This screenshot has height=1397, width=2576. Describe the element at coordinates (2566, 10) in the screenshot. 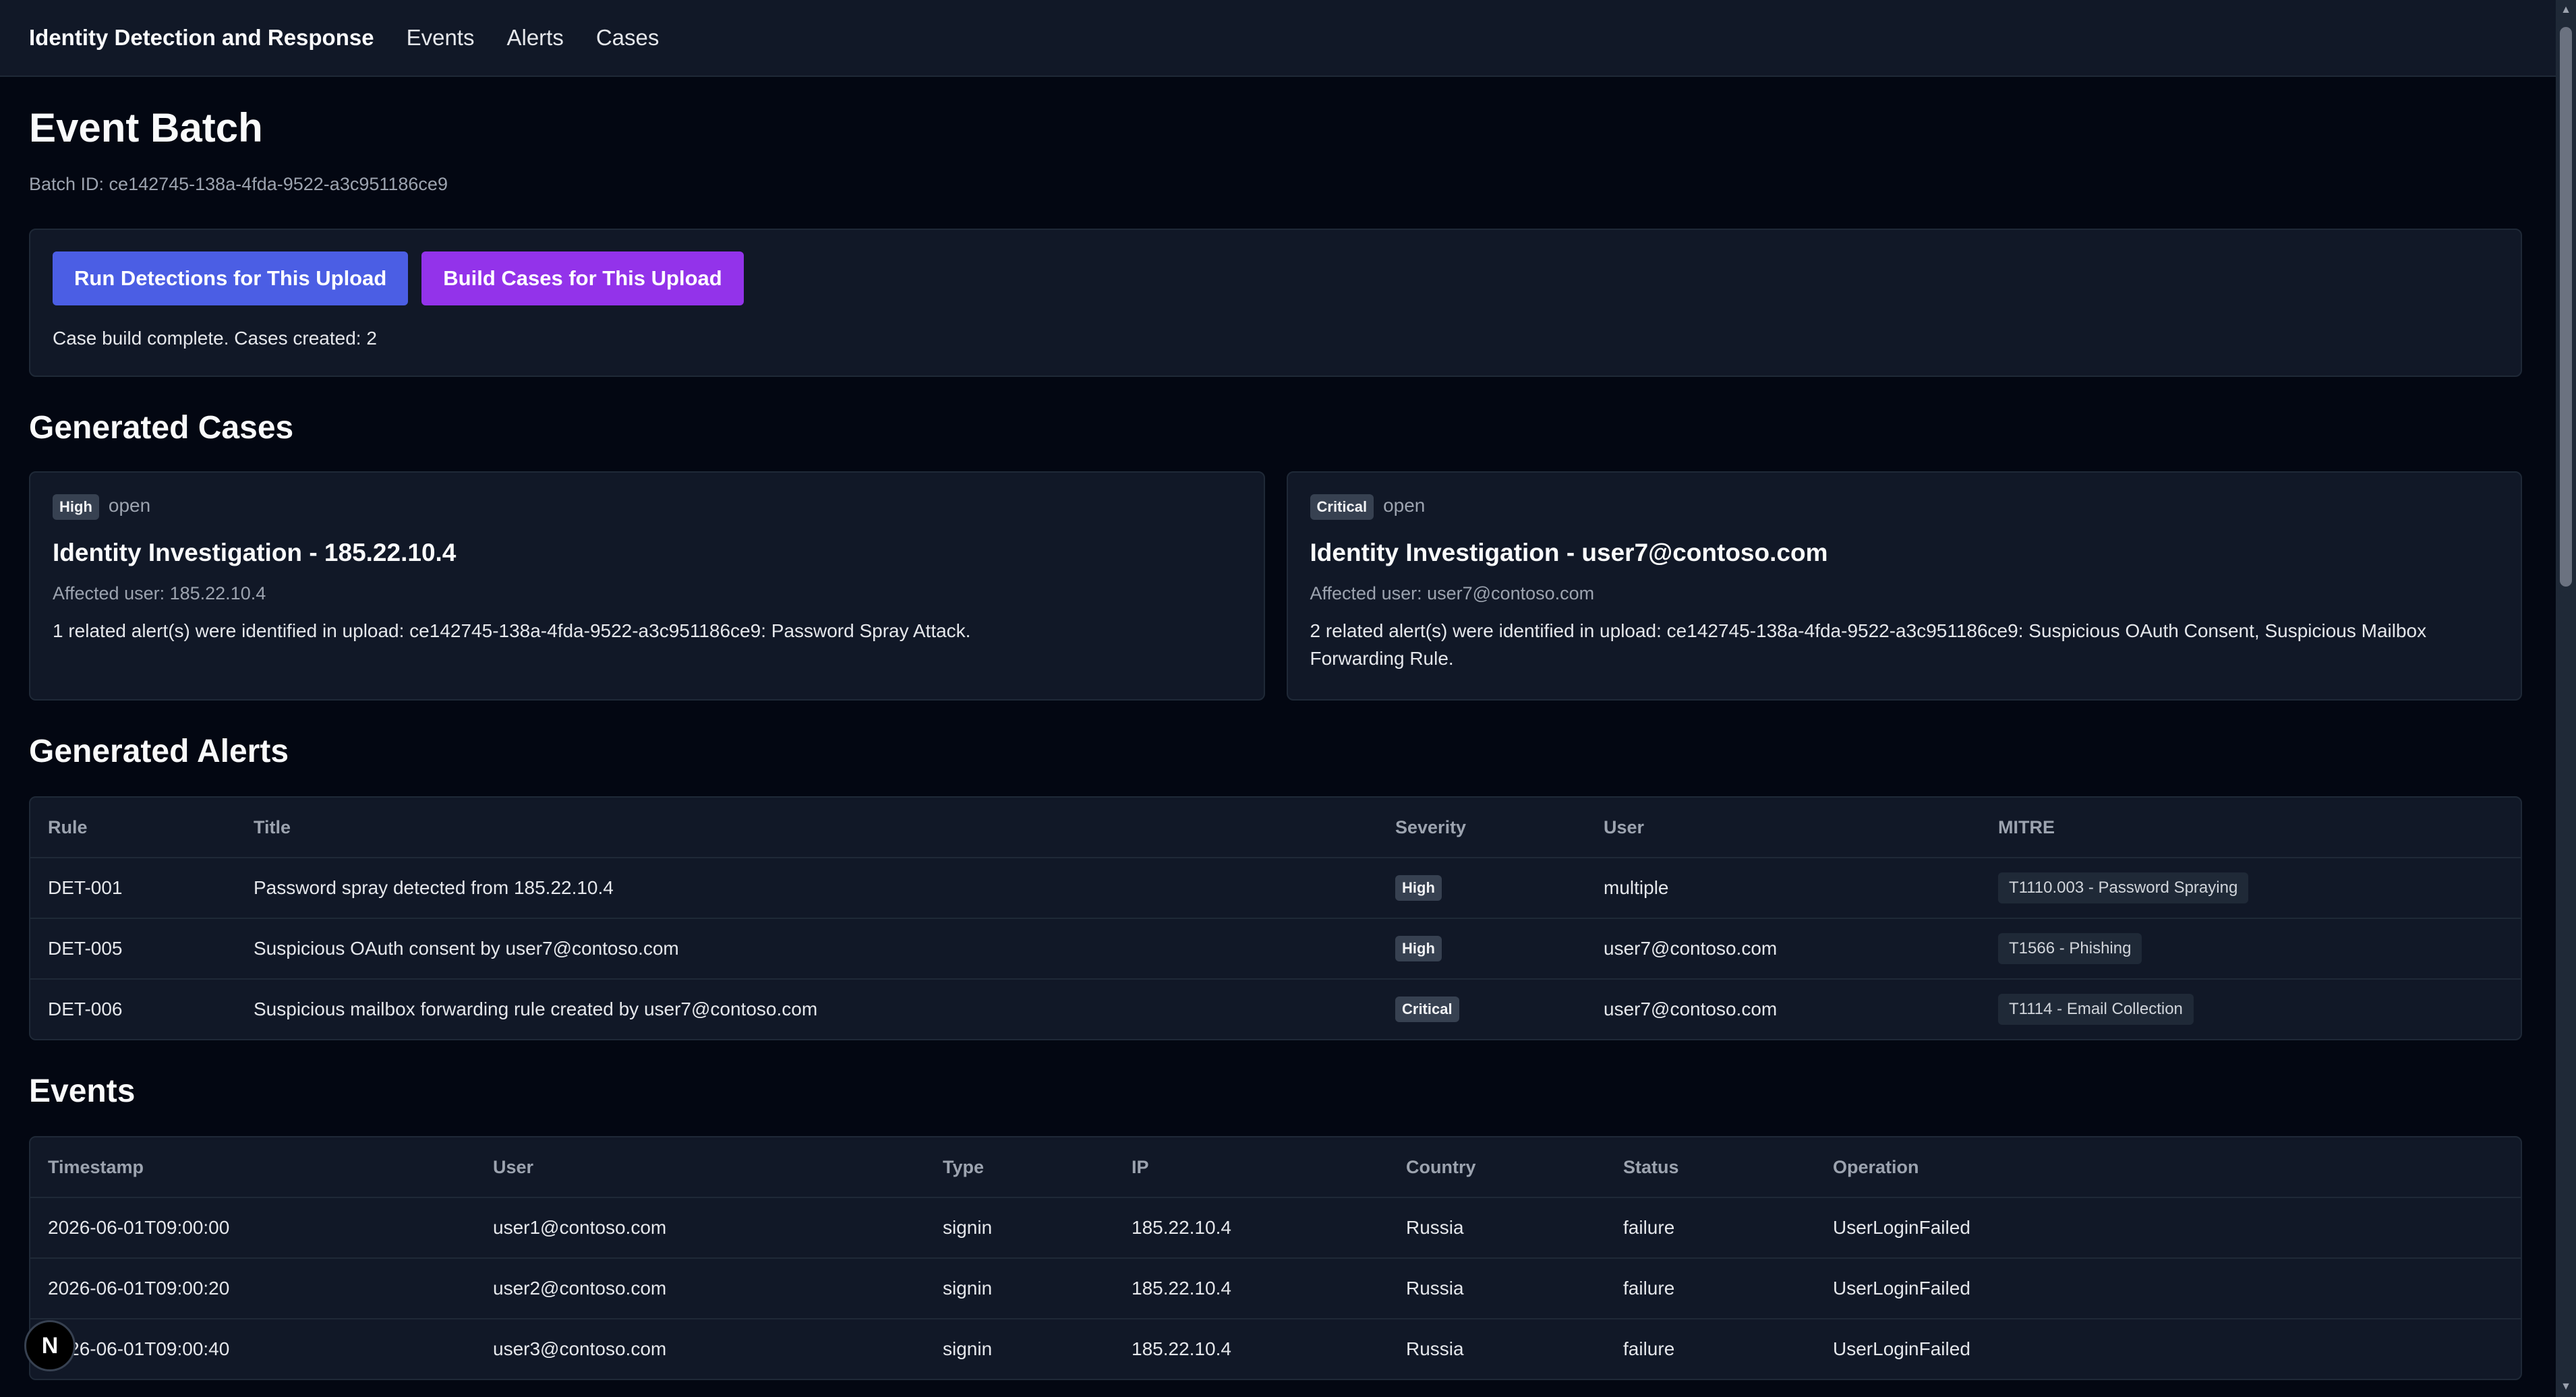

I see `scroll-up-arrow-icon: ▲` at that location.